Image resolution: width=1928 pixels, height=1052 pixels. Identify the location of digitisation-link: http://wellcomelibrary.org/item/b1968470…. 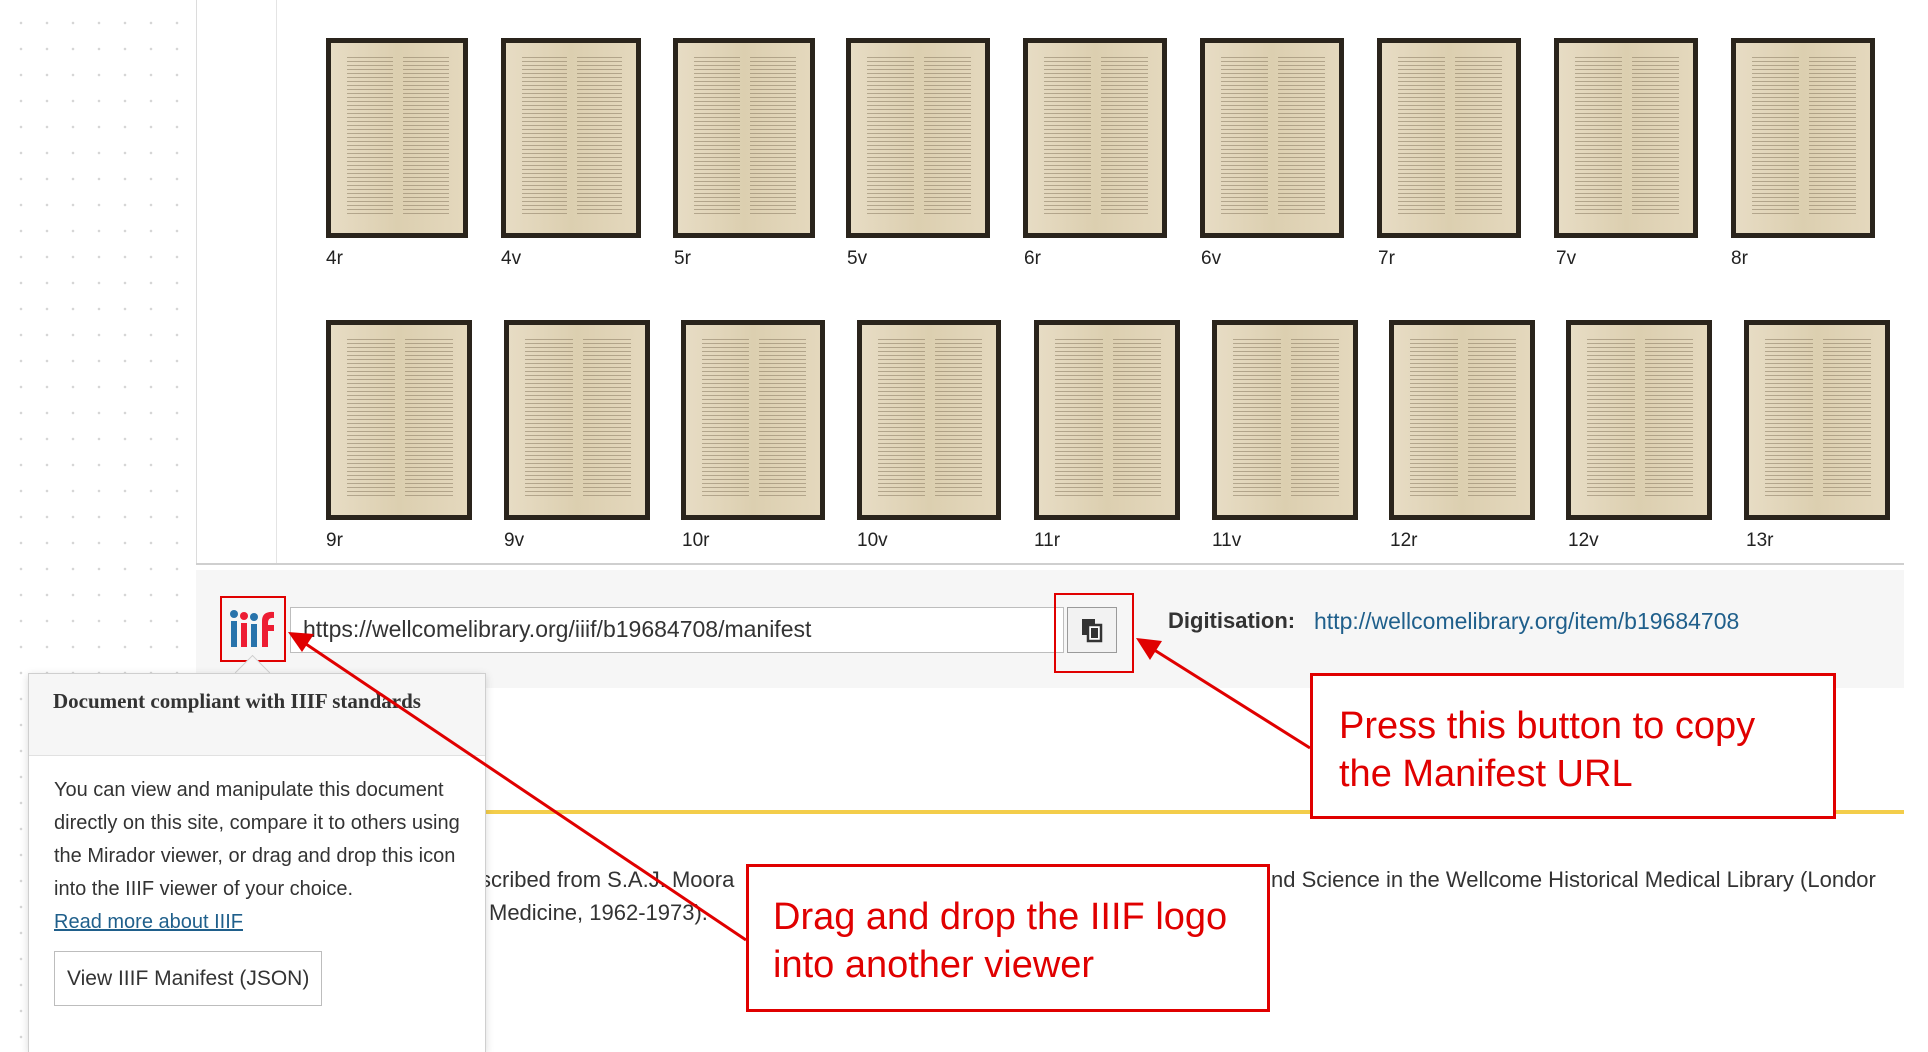
(1526, 621).